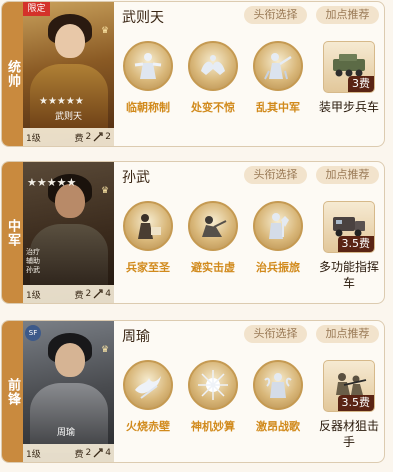 The image size is (393, 472). Describe the element at coordinates (68, 117) in the screenshot. I see `portrait-caption: 武则天` at that location.